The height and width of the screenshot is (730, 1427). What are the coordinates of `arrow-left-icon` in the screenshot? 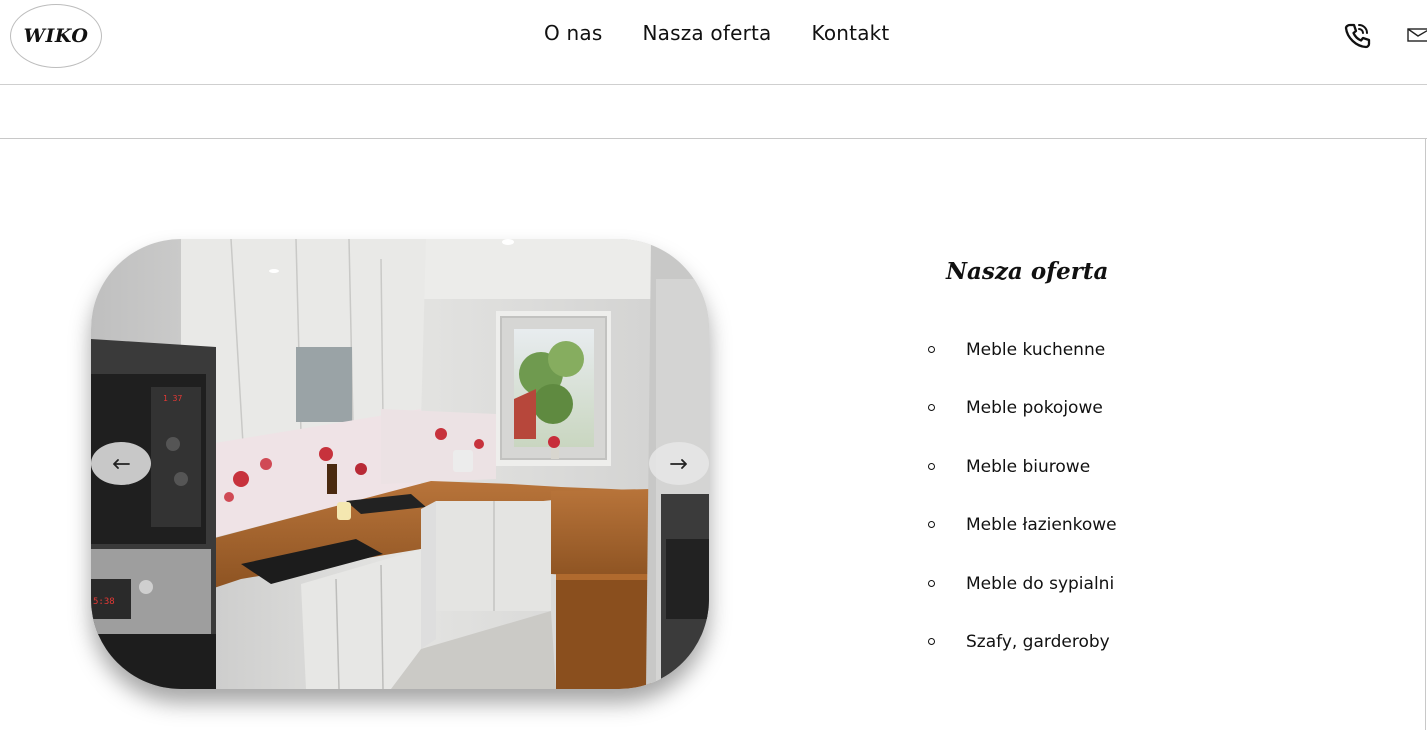 It's located at (121, 463).